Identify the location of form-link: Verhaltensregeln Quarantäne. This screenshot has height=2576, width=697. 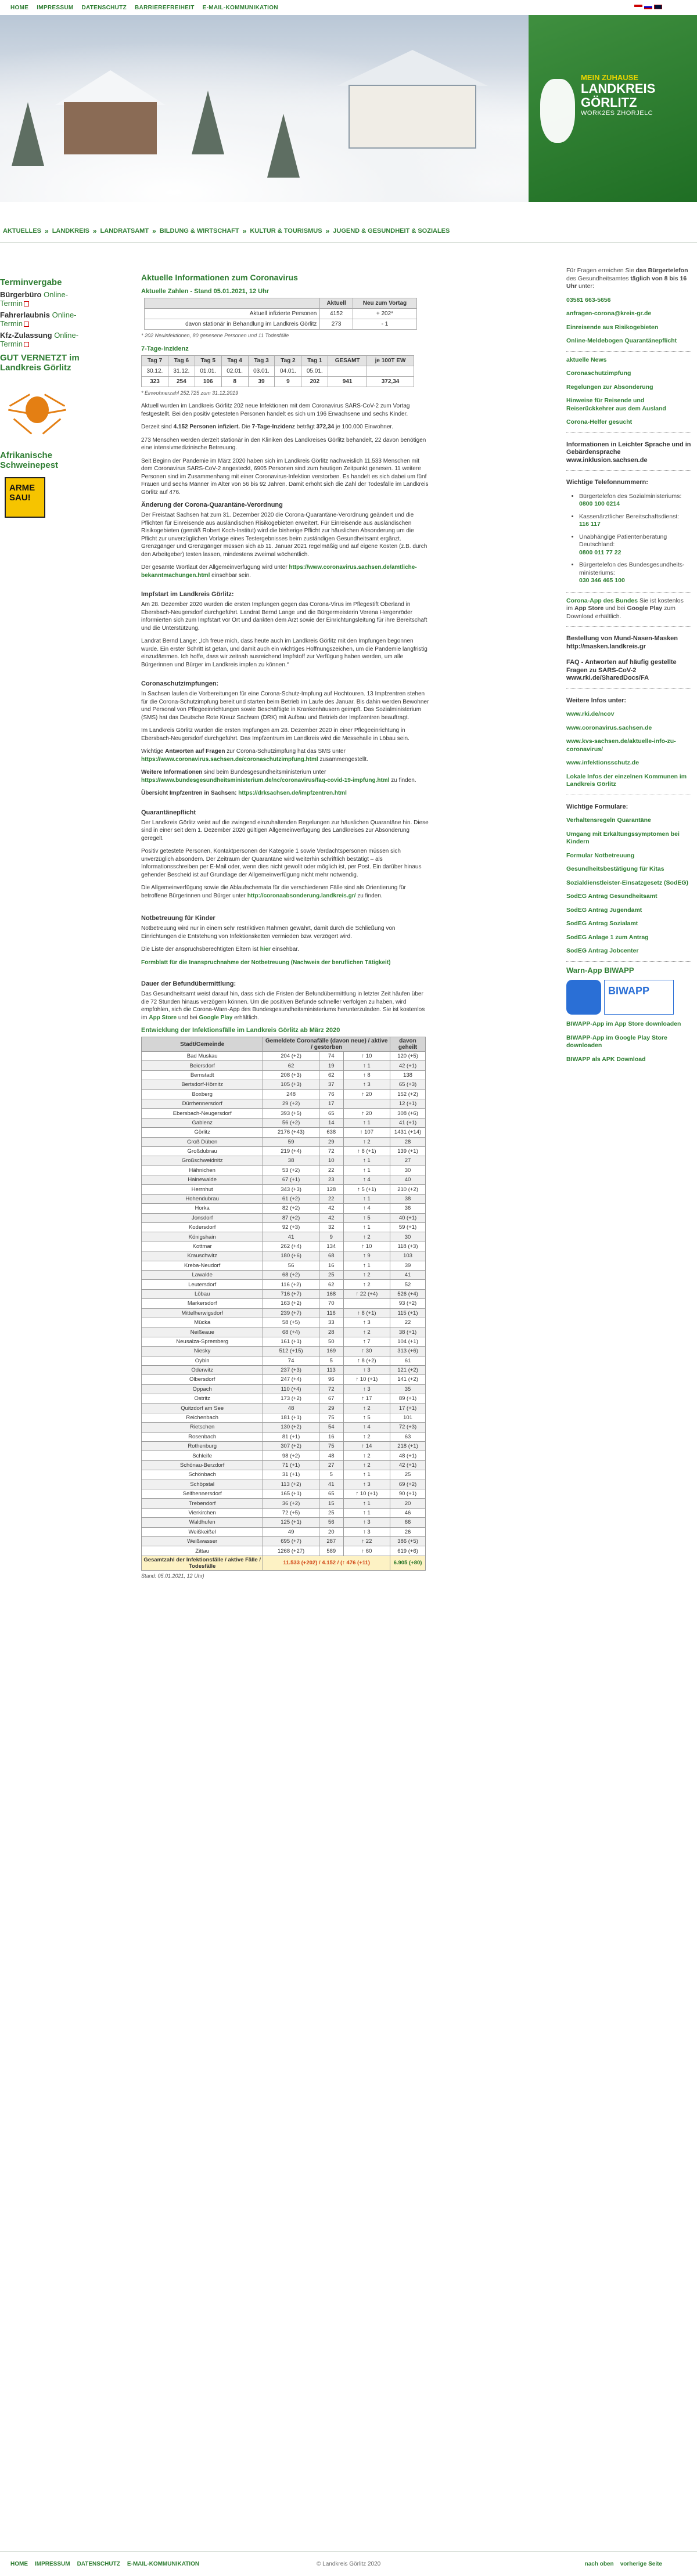
(628, 821).